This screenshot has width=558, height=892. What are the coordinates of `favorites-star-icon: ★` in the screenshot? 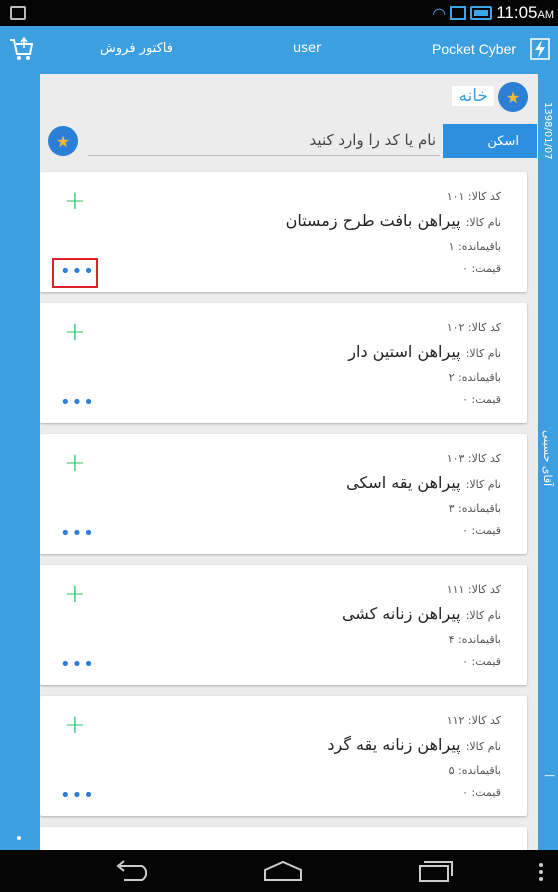 It's located at (63, 141).